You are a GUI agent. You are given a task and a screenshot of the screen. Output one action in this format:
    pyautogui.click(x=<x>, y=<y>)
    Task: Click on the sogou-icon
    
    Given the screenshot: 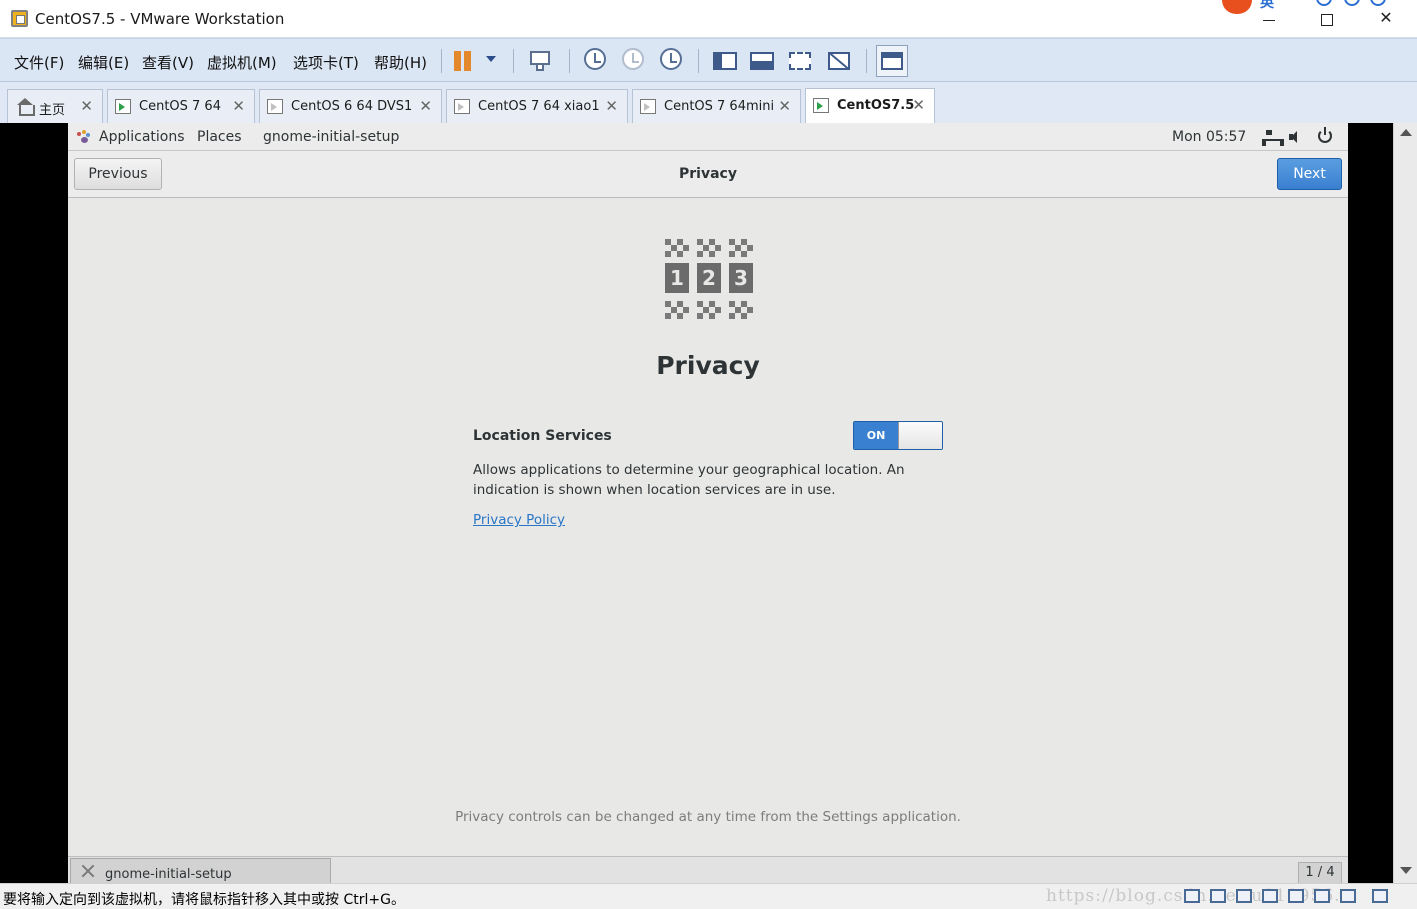 What is the action you would take?
    pyautogui.click(x=1237, y=7)
    